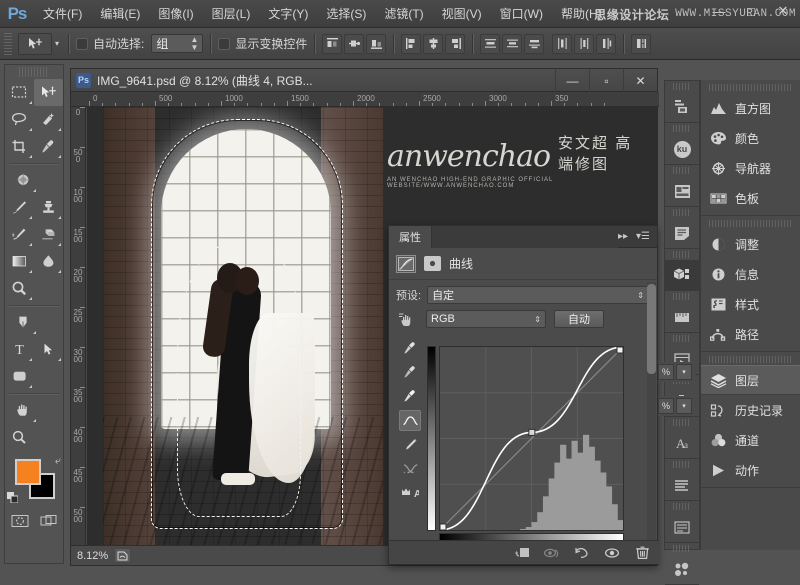 The width and height of the screenshot is (800, 585). What do you see at coordinates (750, 198) in the screenshot?
I see `panel-item-swatches: 色板` at bounding box center [750, 198].